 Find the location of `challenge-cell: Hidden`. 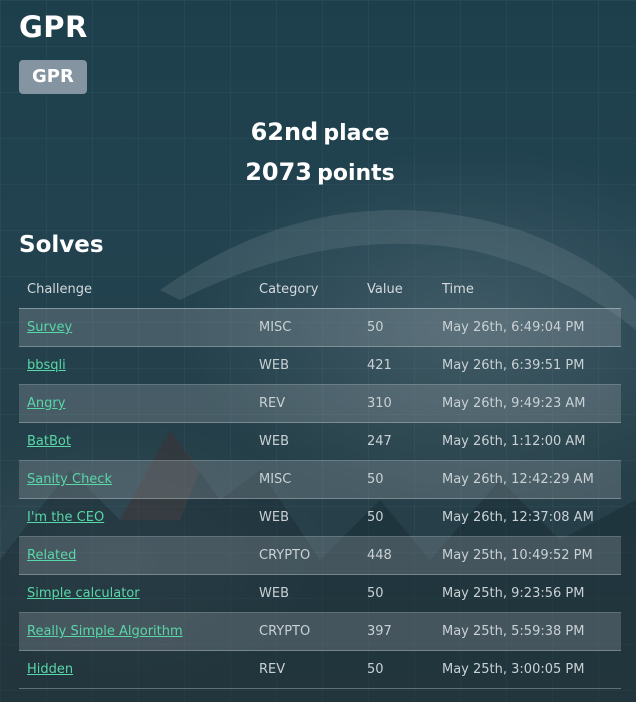

challenge-cell: Hidden is located at coordinates (135, 669).